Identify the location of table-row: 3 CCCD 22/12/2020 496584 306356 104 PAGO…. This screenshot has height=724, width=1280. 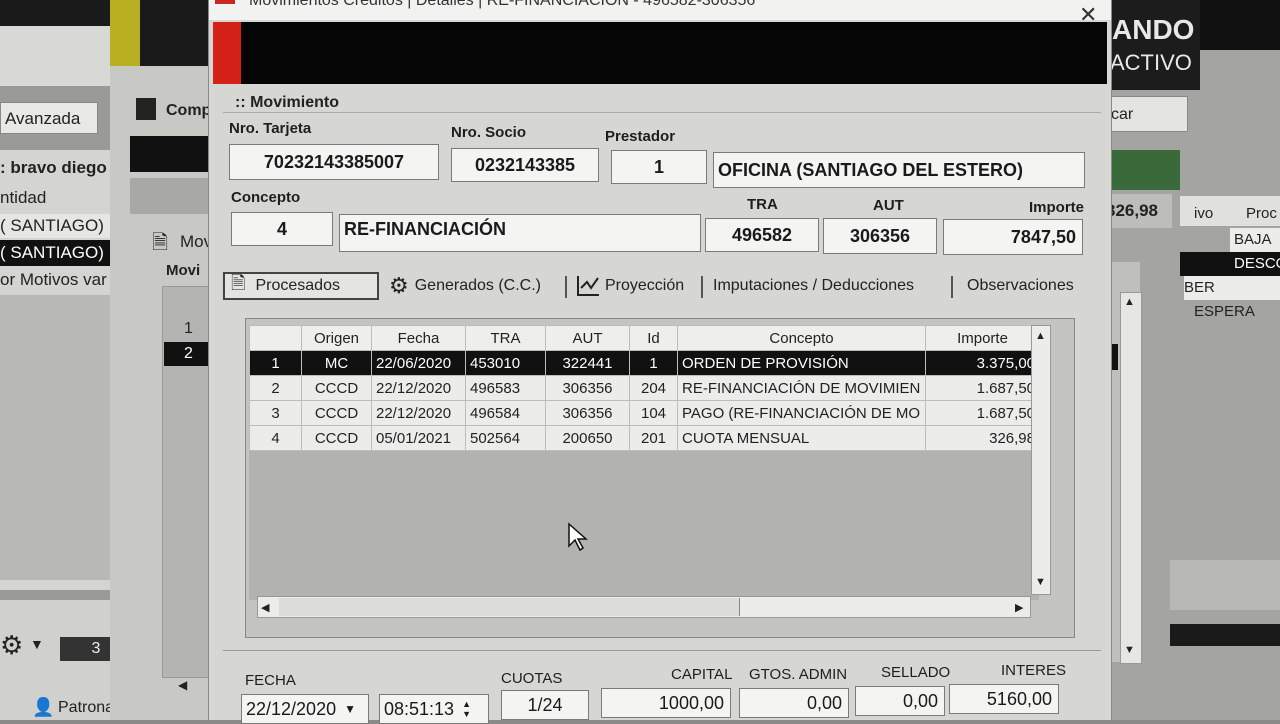
(644, 413).